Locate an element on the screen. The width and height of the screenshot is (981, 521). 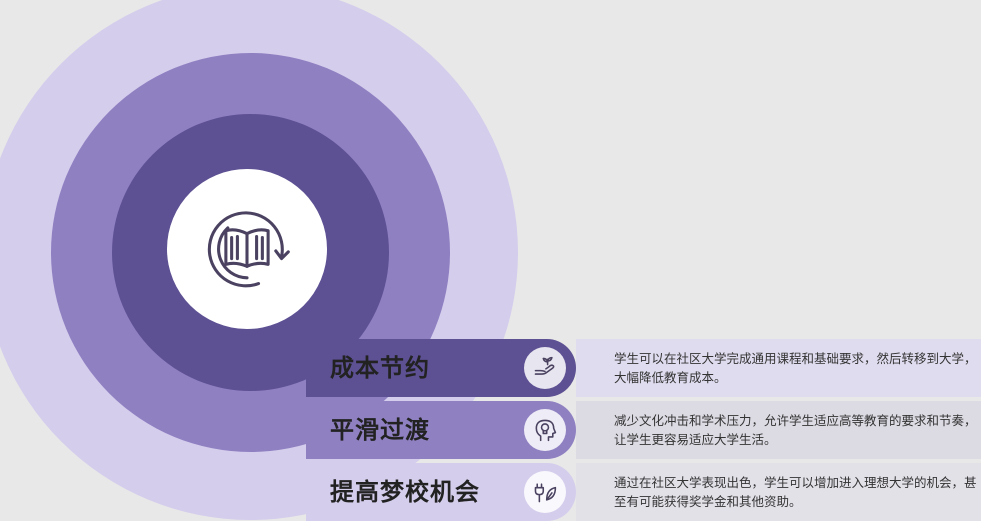
hand-plant-icon is located at coordinates (545, 368).